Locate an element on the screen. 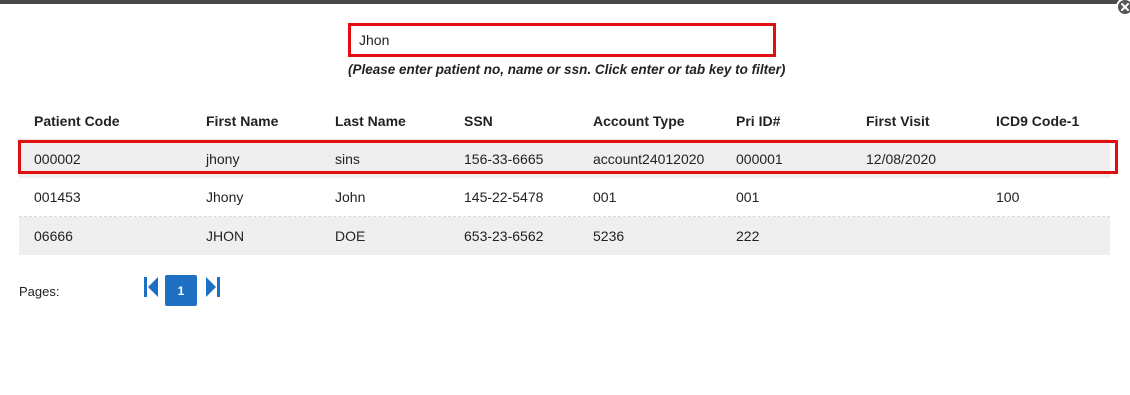 This screenshot has width=1130, height=395. pages-label: Pages: is located at coordinates (39, 291).